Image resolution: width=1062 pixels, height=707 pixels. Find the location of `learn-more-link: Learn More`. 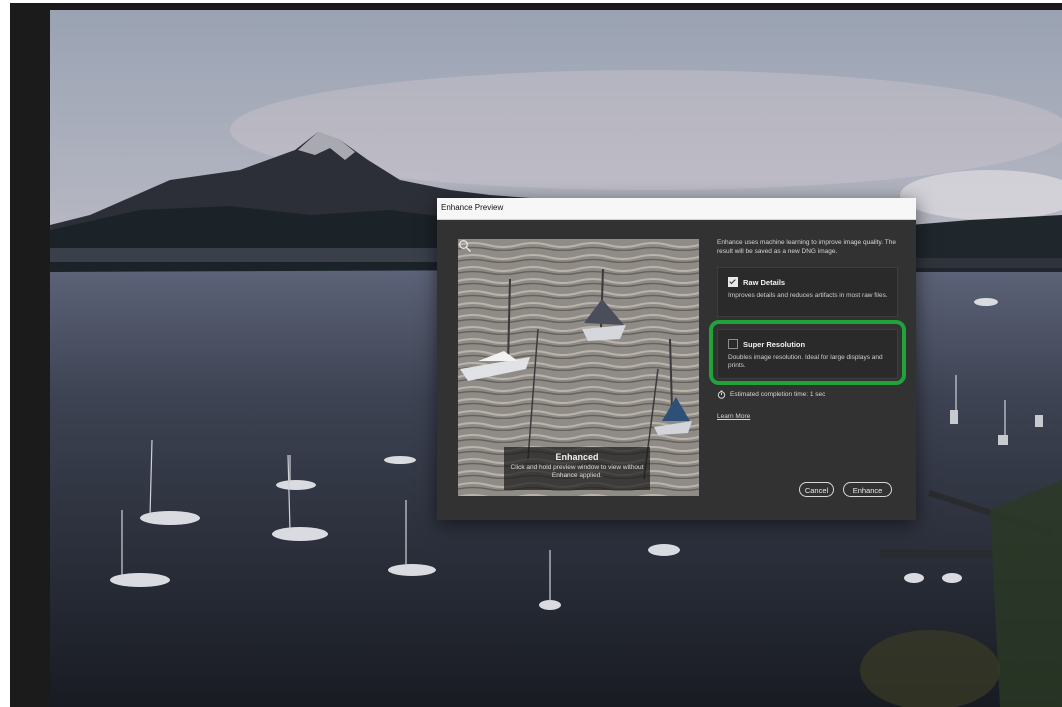

learn-more-link: Learn More is located at coordinates (733, 416).